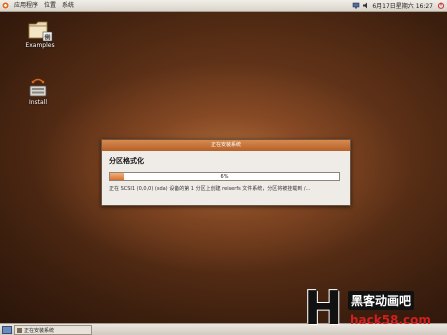  I want to click on watermark-letter: H, so click(323, 308).